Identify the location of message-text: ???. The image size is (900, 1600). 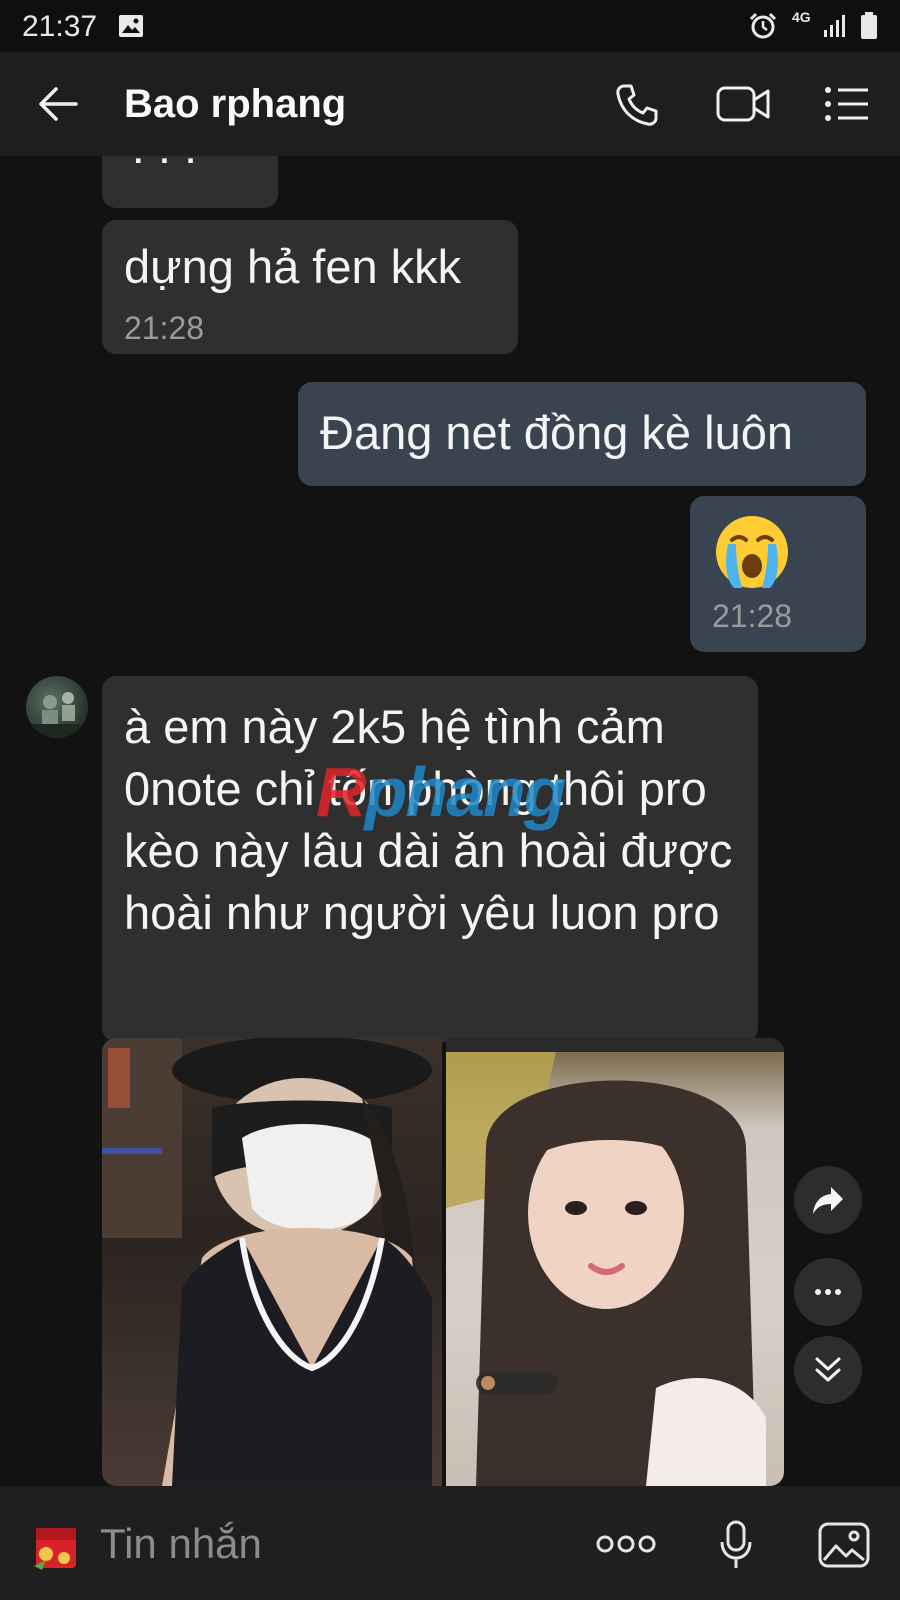
(165, 167).